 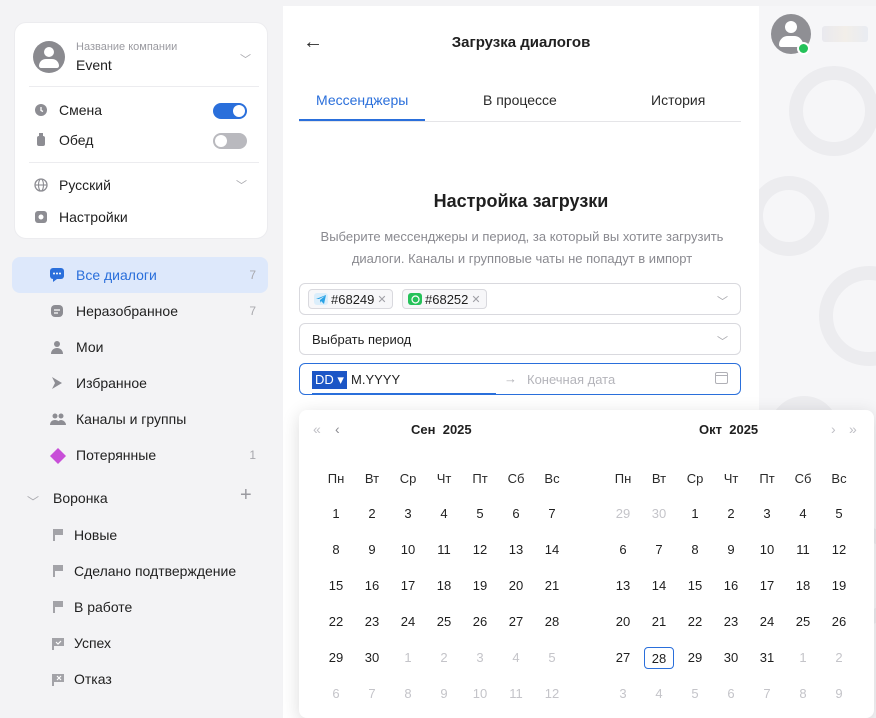 I want to click on calendar-day: 16, so click(x=372, y=586).